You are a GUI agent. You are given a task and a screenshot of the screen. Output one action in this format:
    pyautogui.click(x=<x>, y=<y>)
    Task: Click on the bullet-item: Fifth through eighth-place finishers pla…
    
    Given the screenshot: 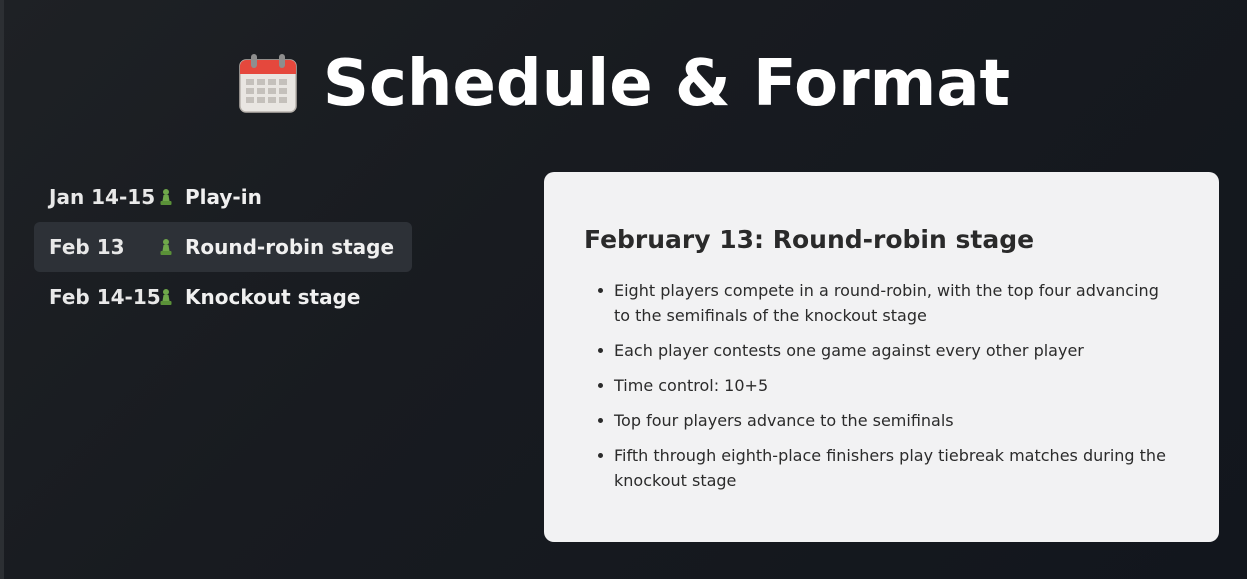 What is the action you would take?
    pyautogui.click(x=888, y=468)
    